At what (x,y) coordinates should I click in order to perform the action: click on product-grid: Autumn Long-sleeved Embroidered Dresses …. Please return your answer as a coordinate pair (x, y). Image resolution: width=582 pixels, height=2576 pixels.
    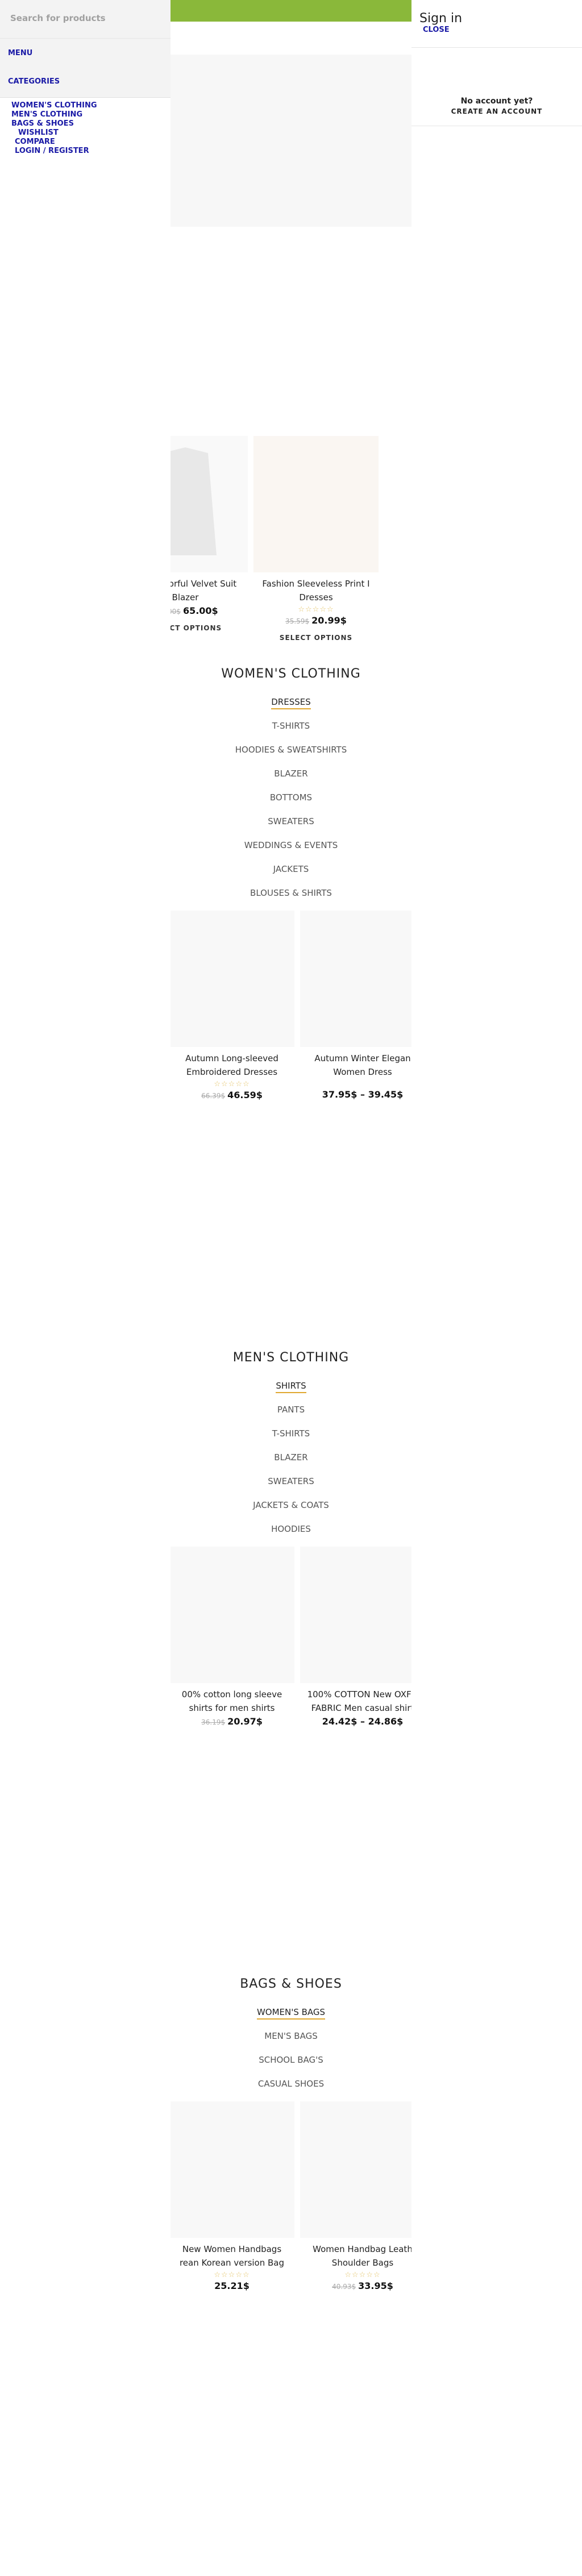
    Looking at the image, I should click on (291, 1006).